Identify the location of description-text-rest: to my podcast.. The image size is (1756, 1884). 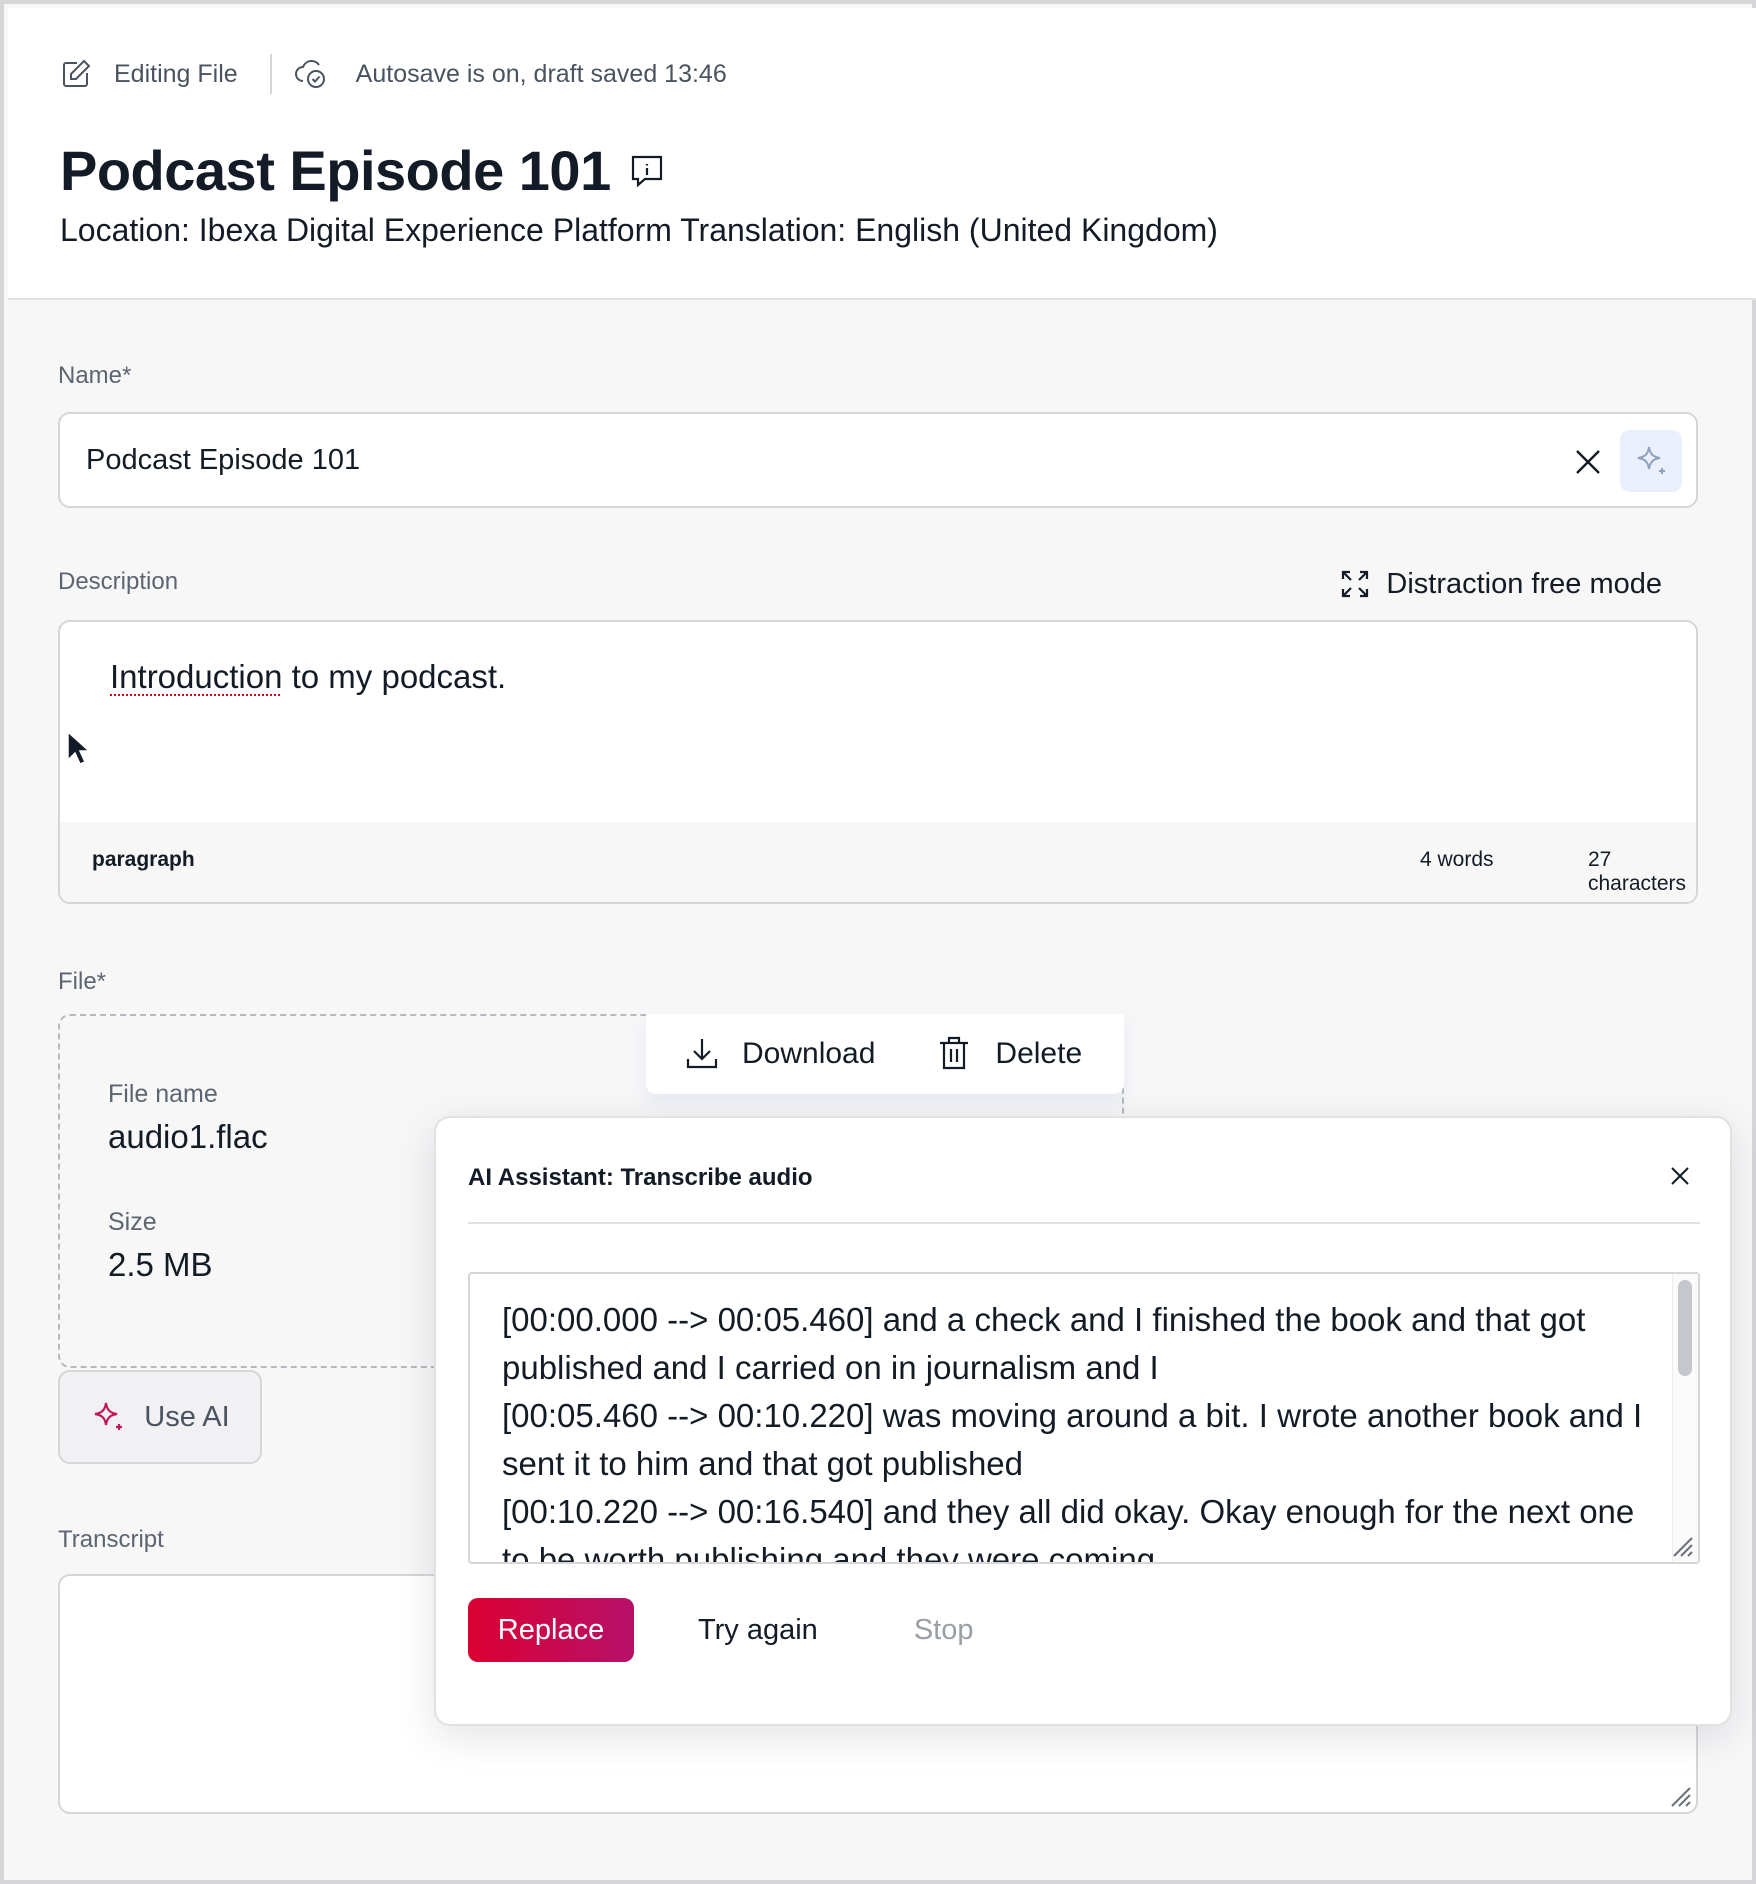
(394, 676).